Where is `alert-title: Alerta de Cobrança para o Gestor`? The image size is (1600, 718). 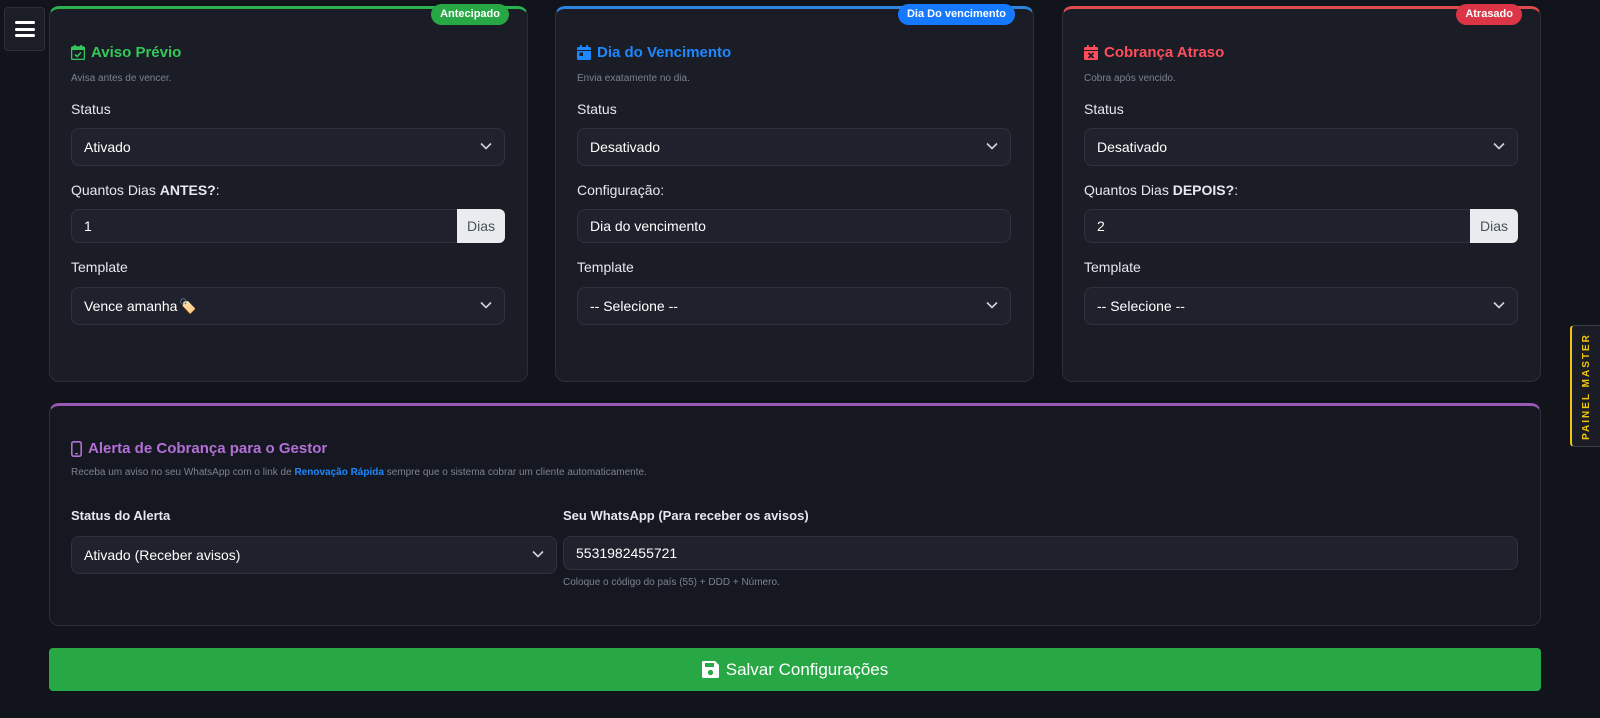 alert-title: Alerta de Cobrança para o Gestor is located at coordinates (199, 448).